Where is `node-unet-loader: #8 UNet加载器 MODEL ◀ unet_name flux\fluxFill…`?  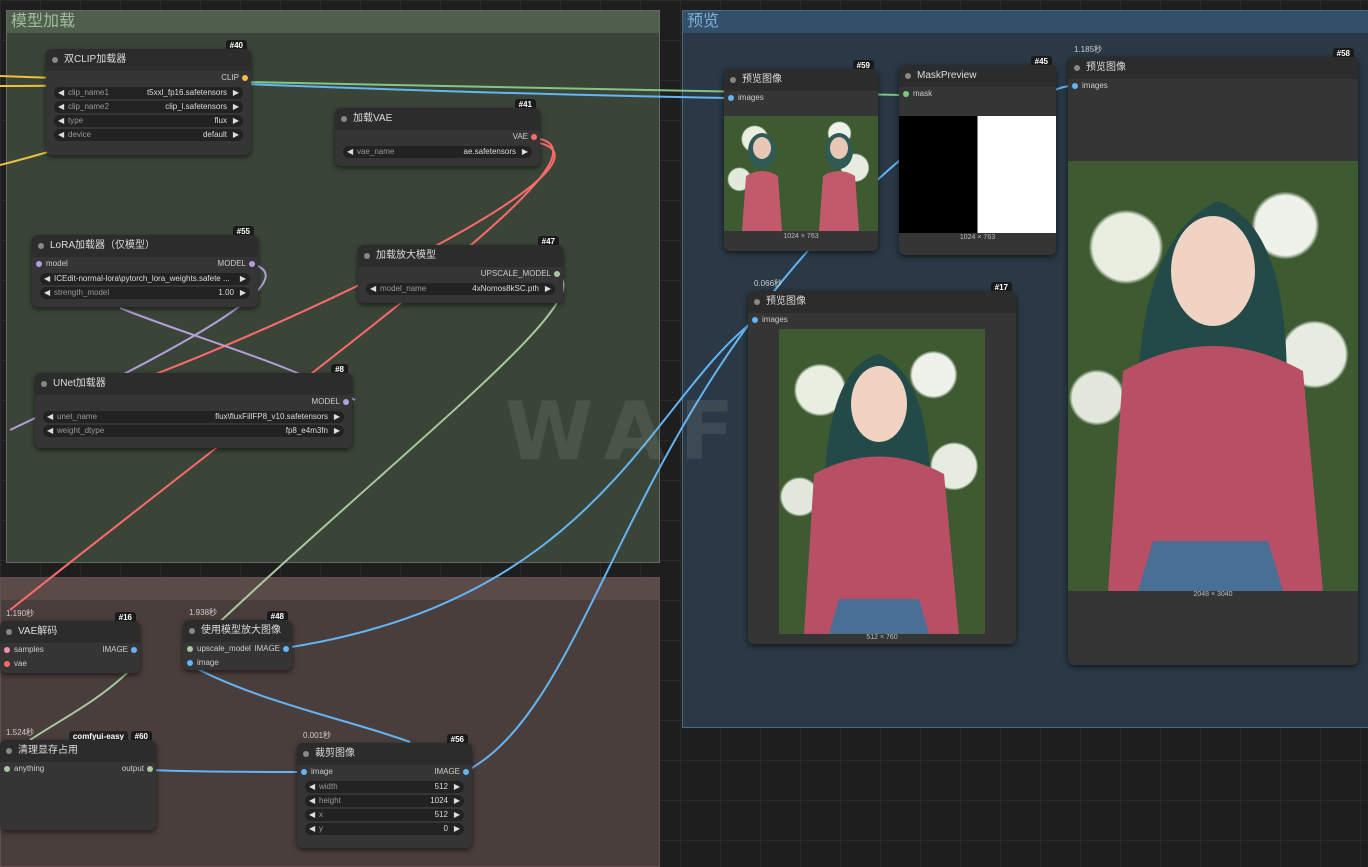 node-unet-loader: #8 UNet加载器 MODEL ◀ unet_name flux\fluxFill… is located at coordinates (193, 406).